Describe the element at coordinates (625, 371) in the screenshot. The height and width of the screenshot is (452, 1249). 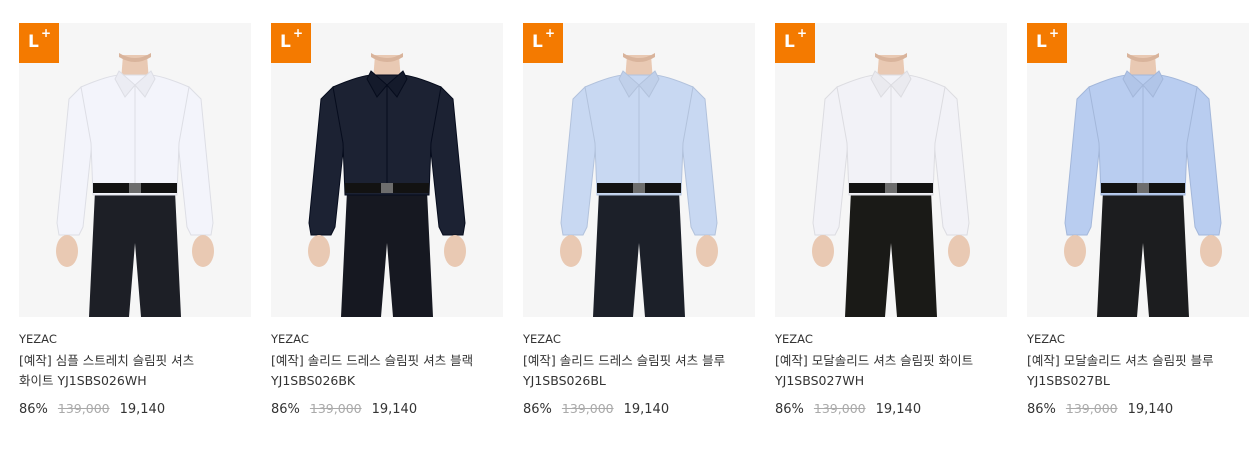
I see `product-name: [예작] 솔리드 드레스 슬림핏 셔츠 블루 YJ1SBS026BL` at that location.